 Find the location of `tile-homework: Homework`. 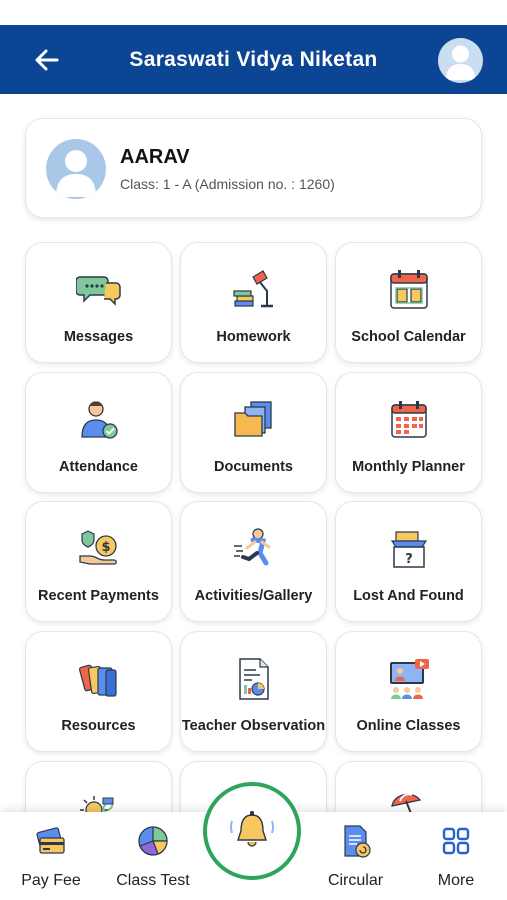

tile-homework: Homework is located at coordinates (253, 302).